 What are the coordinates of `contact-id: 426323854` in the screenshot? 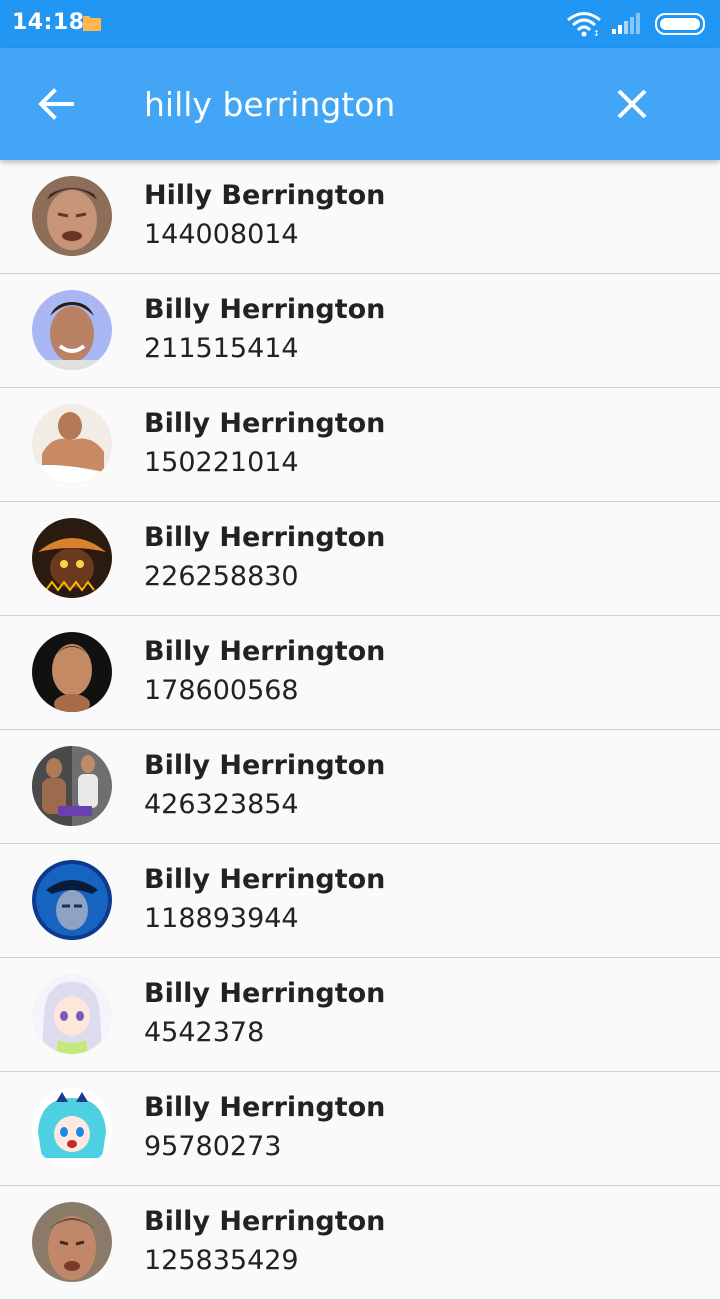 It's located at (221, 804).